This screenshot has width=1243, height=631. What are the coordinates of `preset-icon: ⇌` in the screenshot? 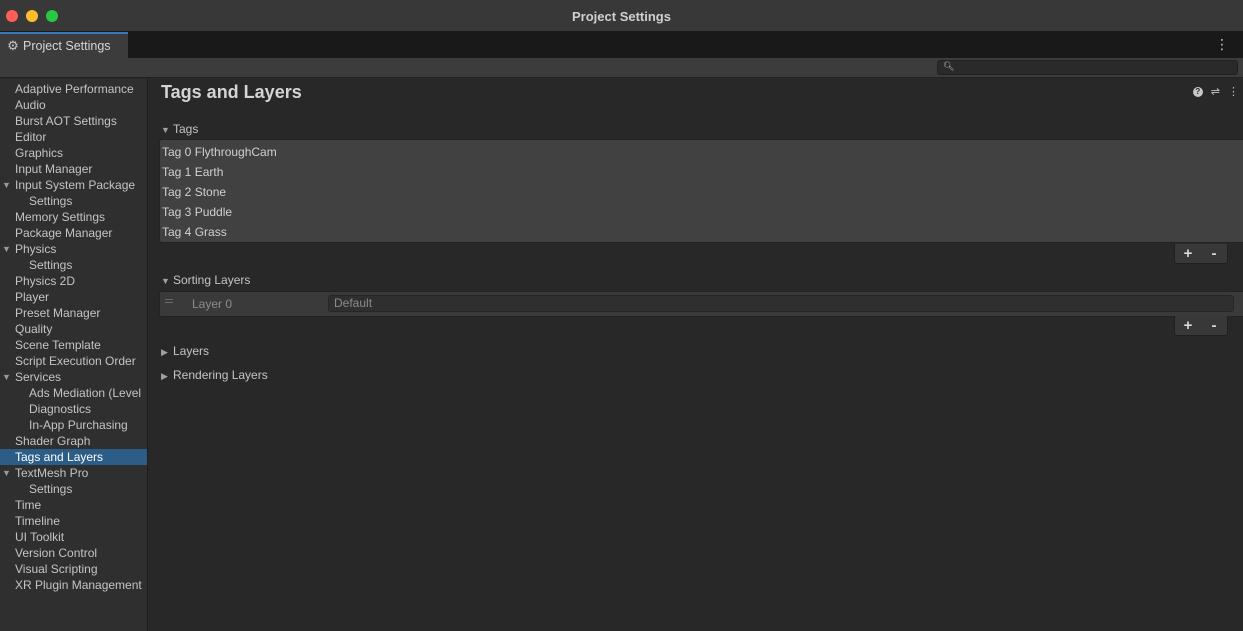 It's located at (1215, 91).